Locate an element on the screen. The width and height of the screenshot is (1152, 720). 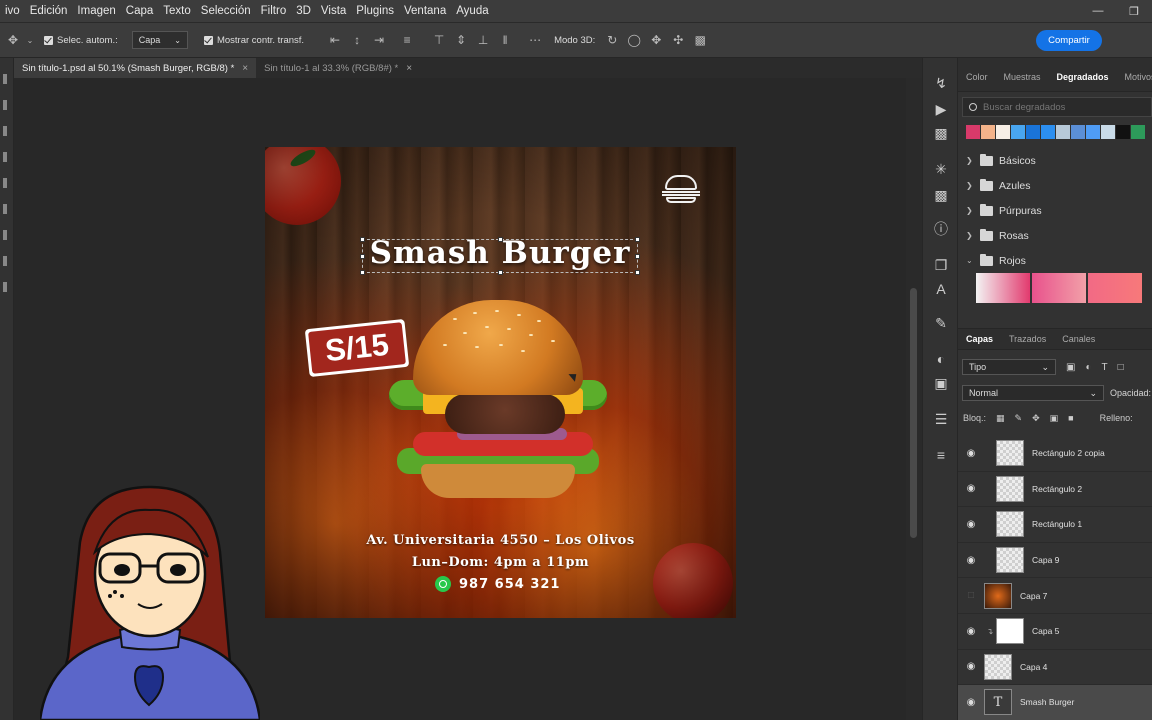
properties-icon: ☰ is located at coordinates (941, 419).